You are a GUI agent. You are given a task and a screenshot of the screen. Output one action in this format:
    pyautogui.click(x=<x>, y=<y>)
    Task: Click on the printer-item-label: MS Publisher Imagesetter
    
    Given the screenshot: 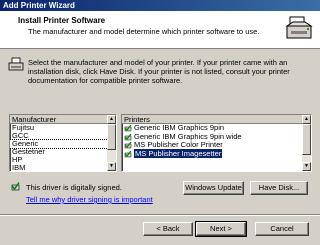 What is the action you would take?
    pyautogui.click(x=178, y=153)
    